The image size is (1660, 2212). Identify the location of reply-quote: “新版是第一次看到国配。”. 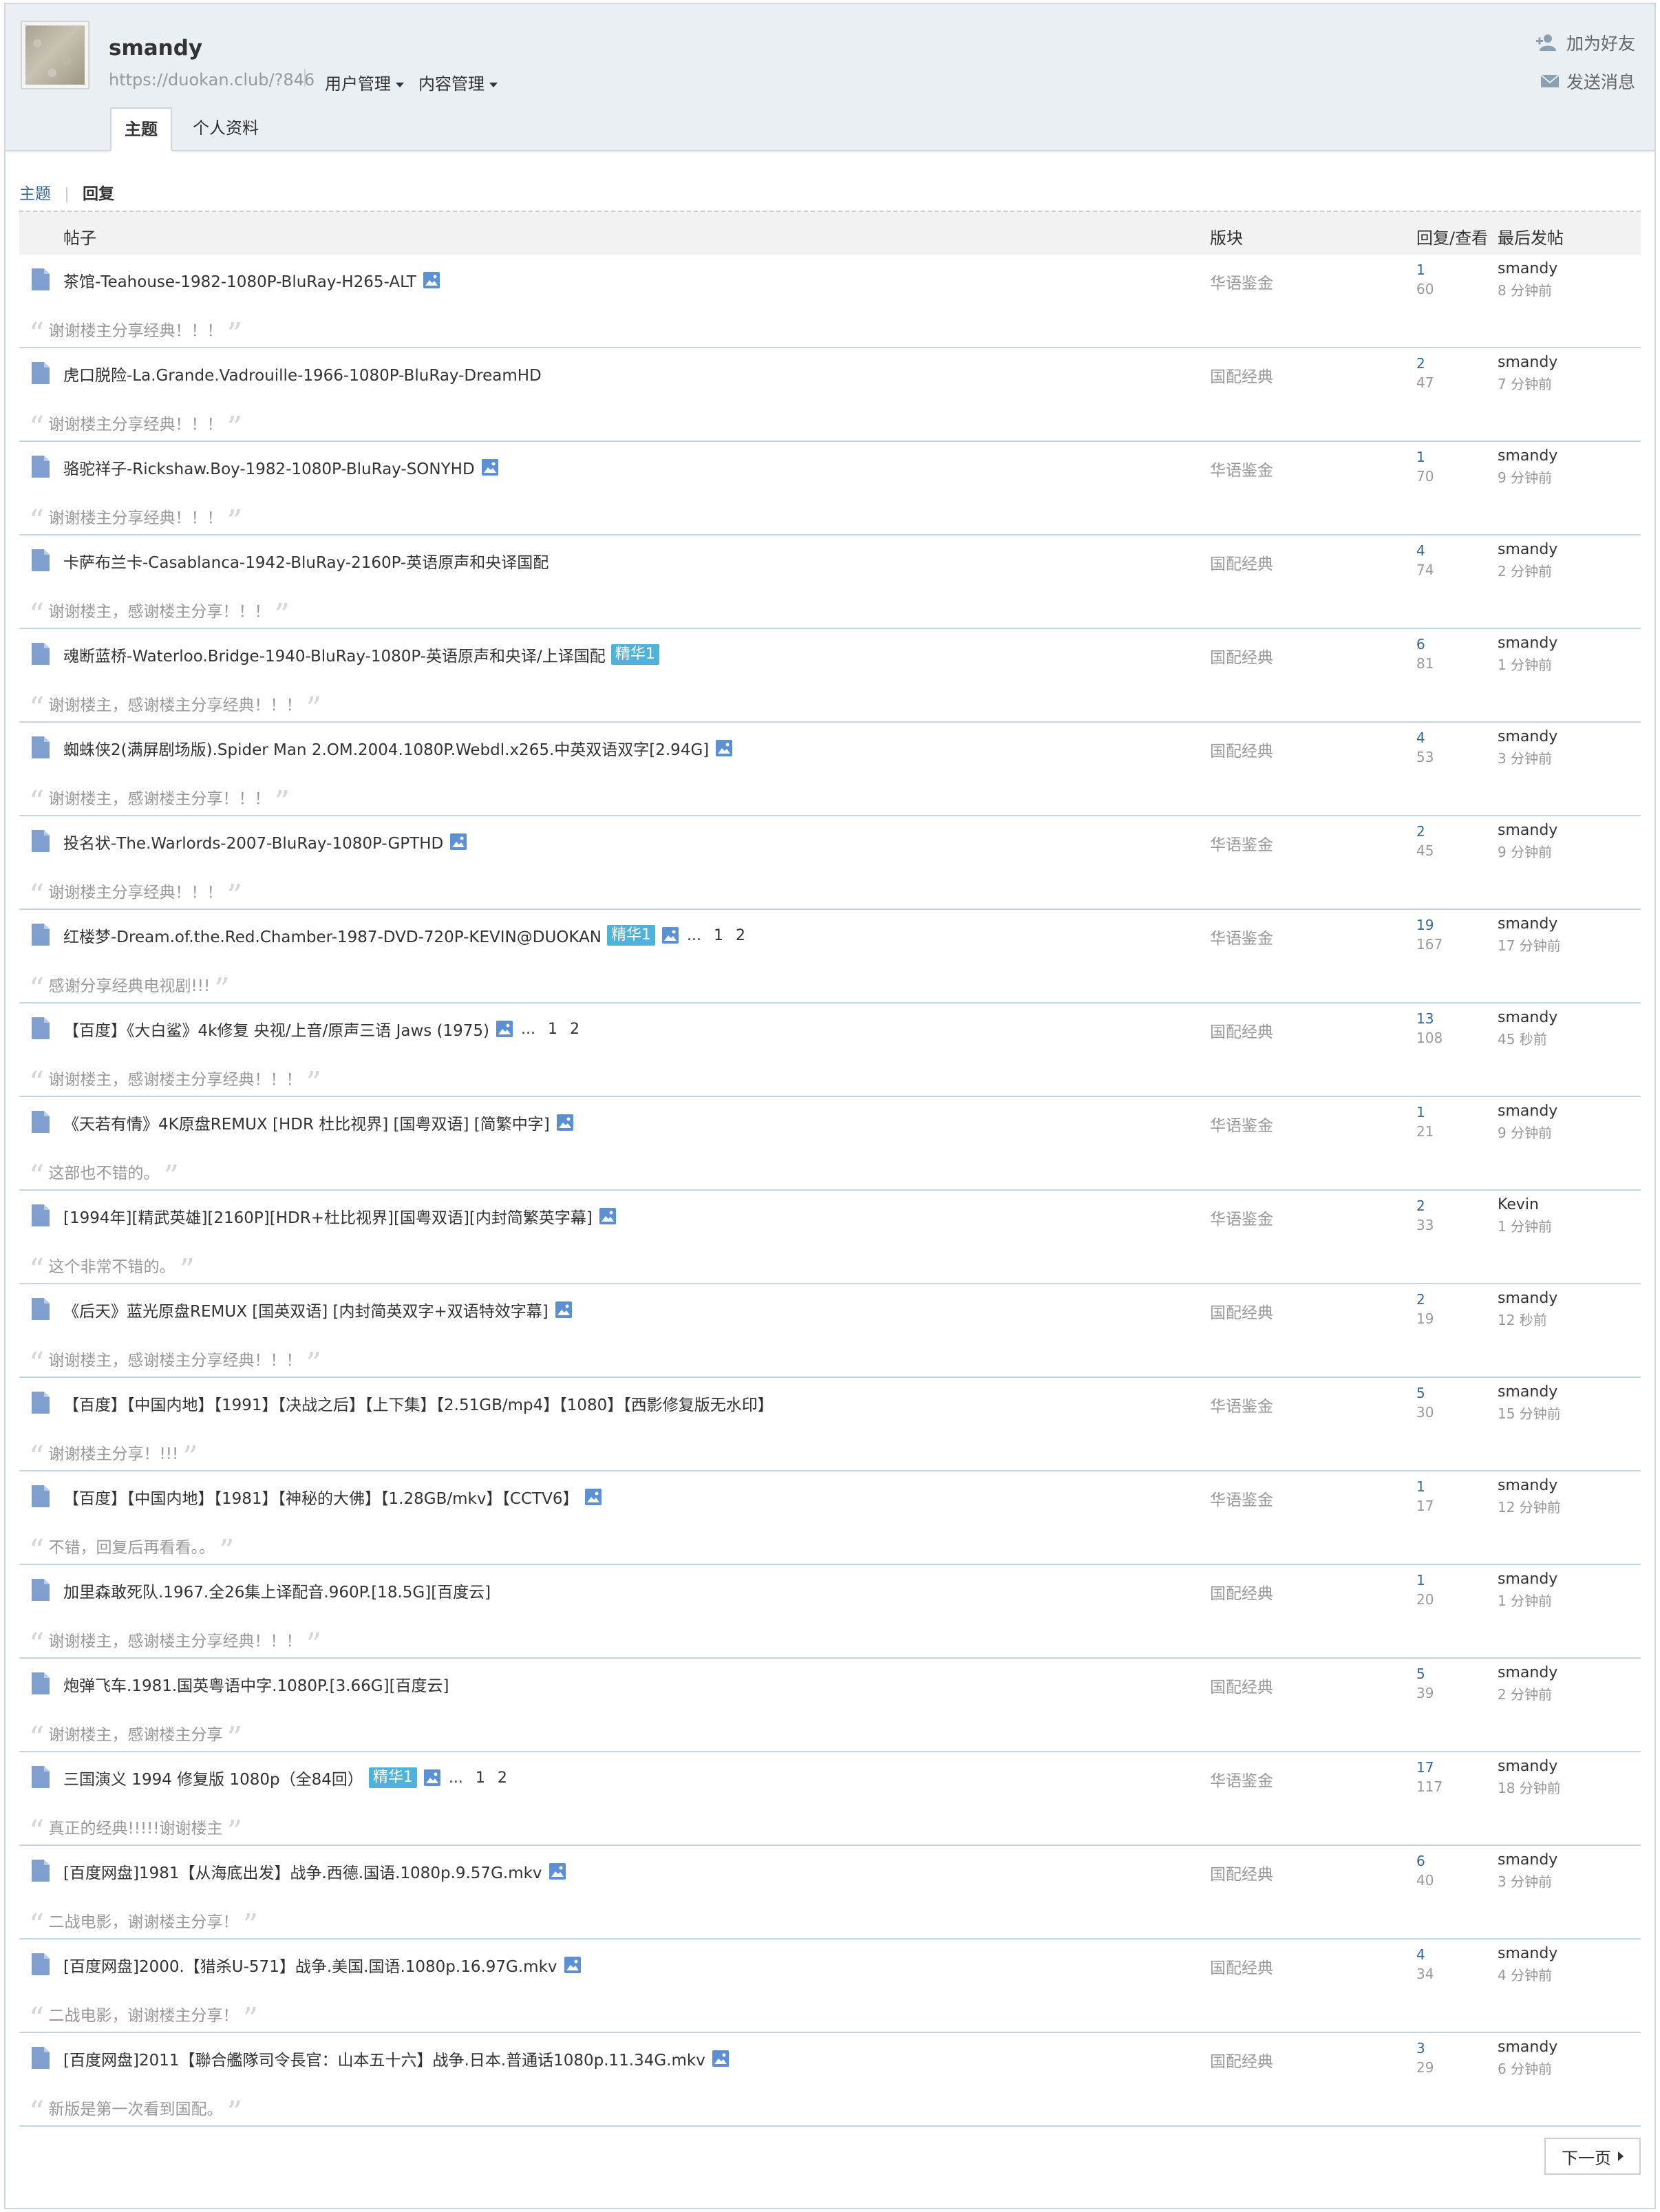
(135, 2110).